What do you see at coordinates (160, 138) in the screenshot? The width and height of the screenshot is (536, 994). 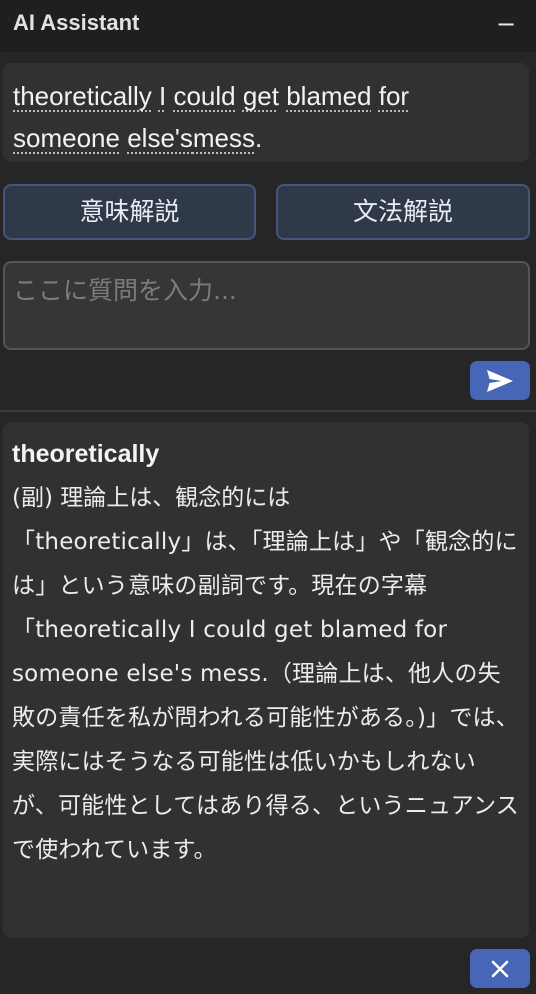 I see `word-elses: else's` at bounding box center [160, 138].